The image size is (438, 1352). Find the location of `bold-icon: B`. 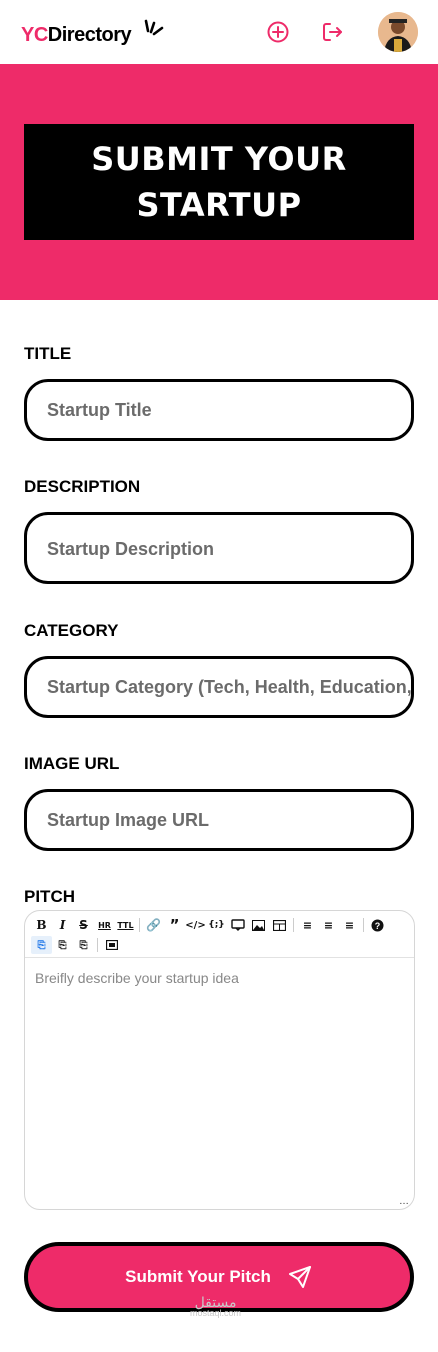

bold-icon: B is located at coordinates (41, 925).